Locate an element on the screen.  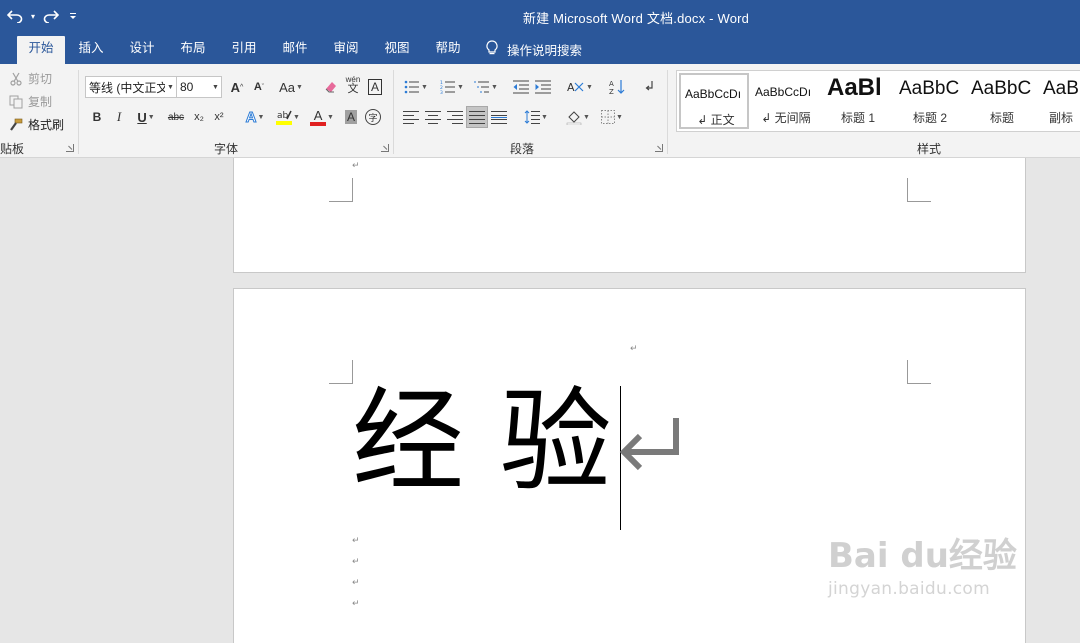
copy-button: 复制 is located at coordinates (30, 101).